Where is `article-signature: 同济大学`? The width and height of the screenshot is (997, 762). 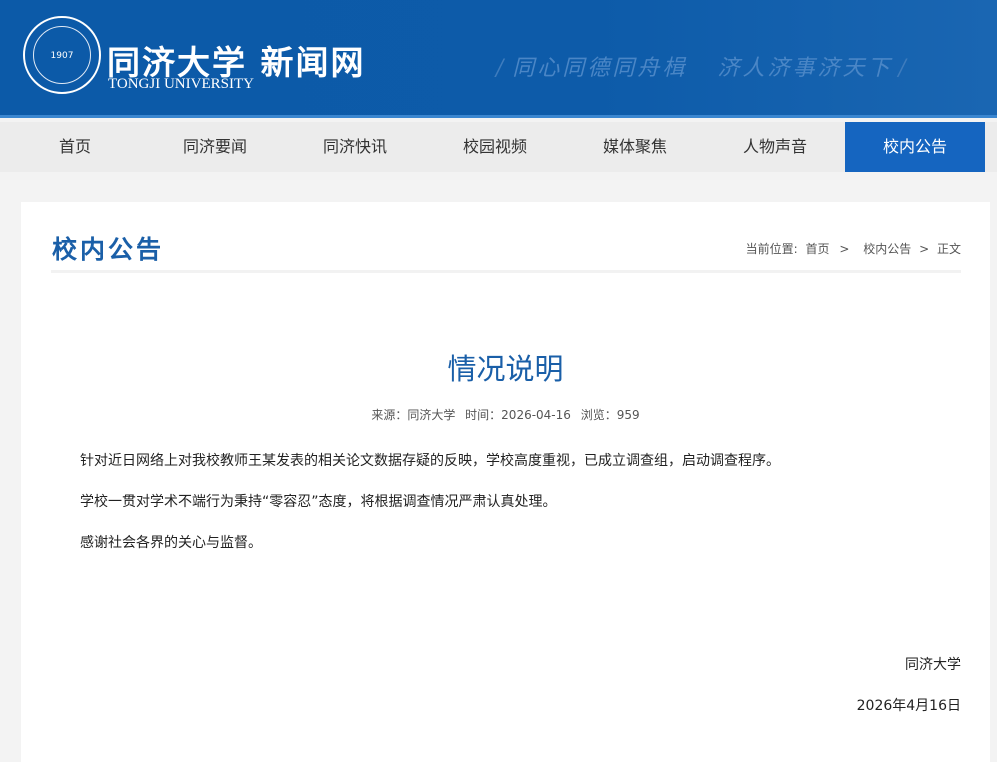
article-signature: 同济大学 is located at coordinates (933, 665).